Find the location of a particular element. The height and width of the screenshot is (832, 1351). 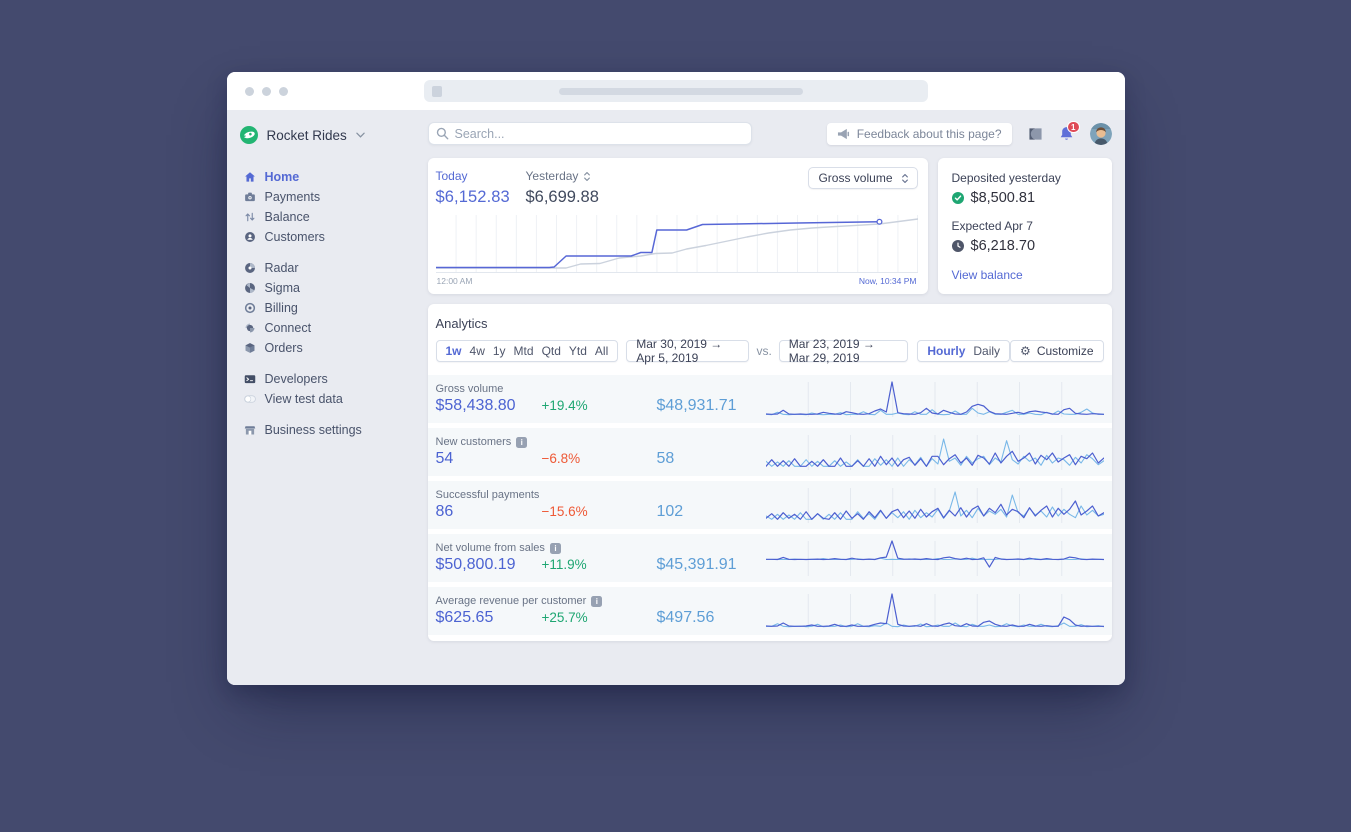

current-period-label: Mar 30, 2019 → Apr 5, 2019 is located at coordinates (679, 351).